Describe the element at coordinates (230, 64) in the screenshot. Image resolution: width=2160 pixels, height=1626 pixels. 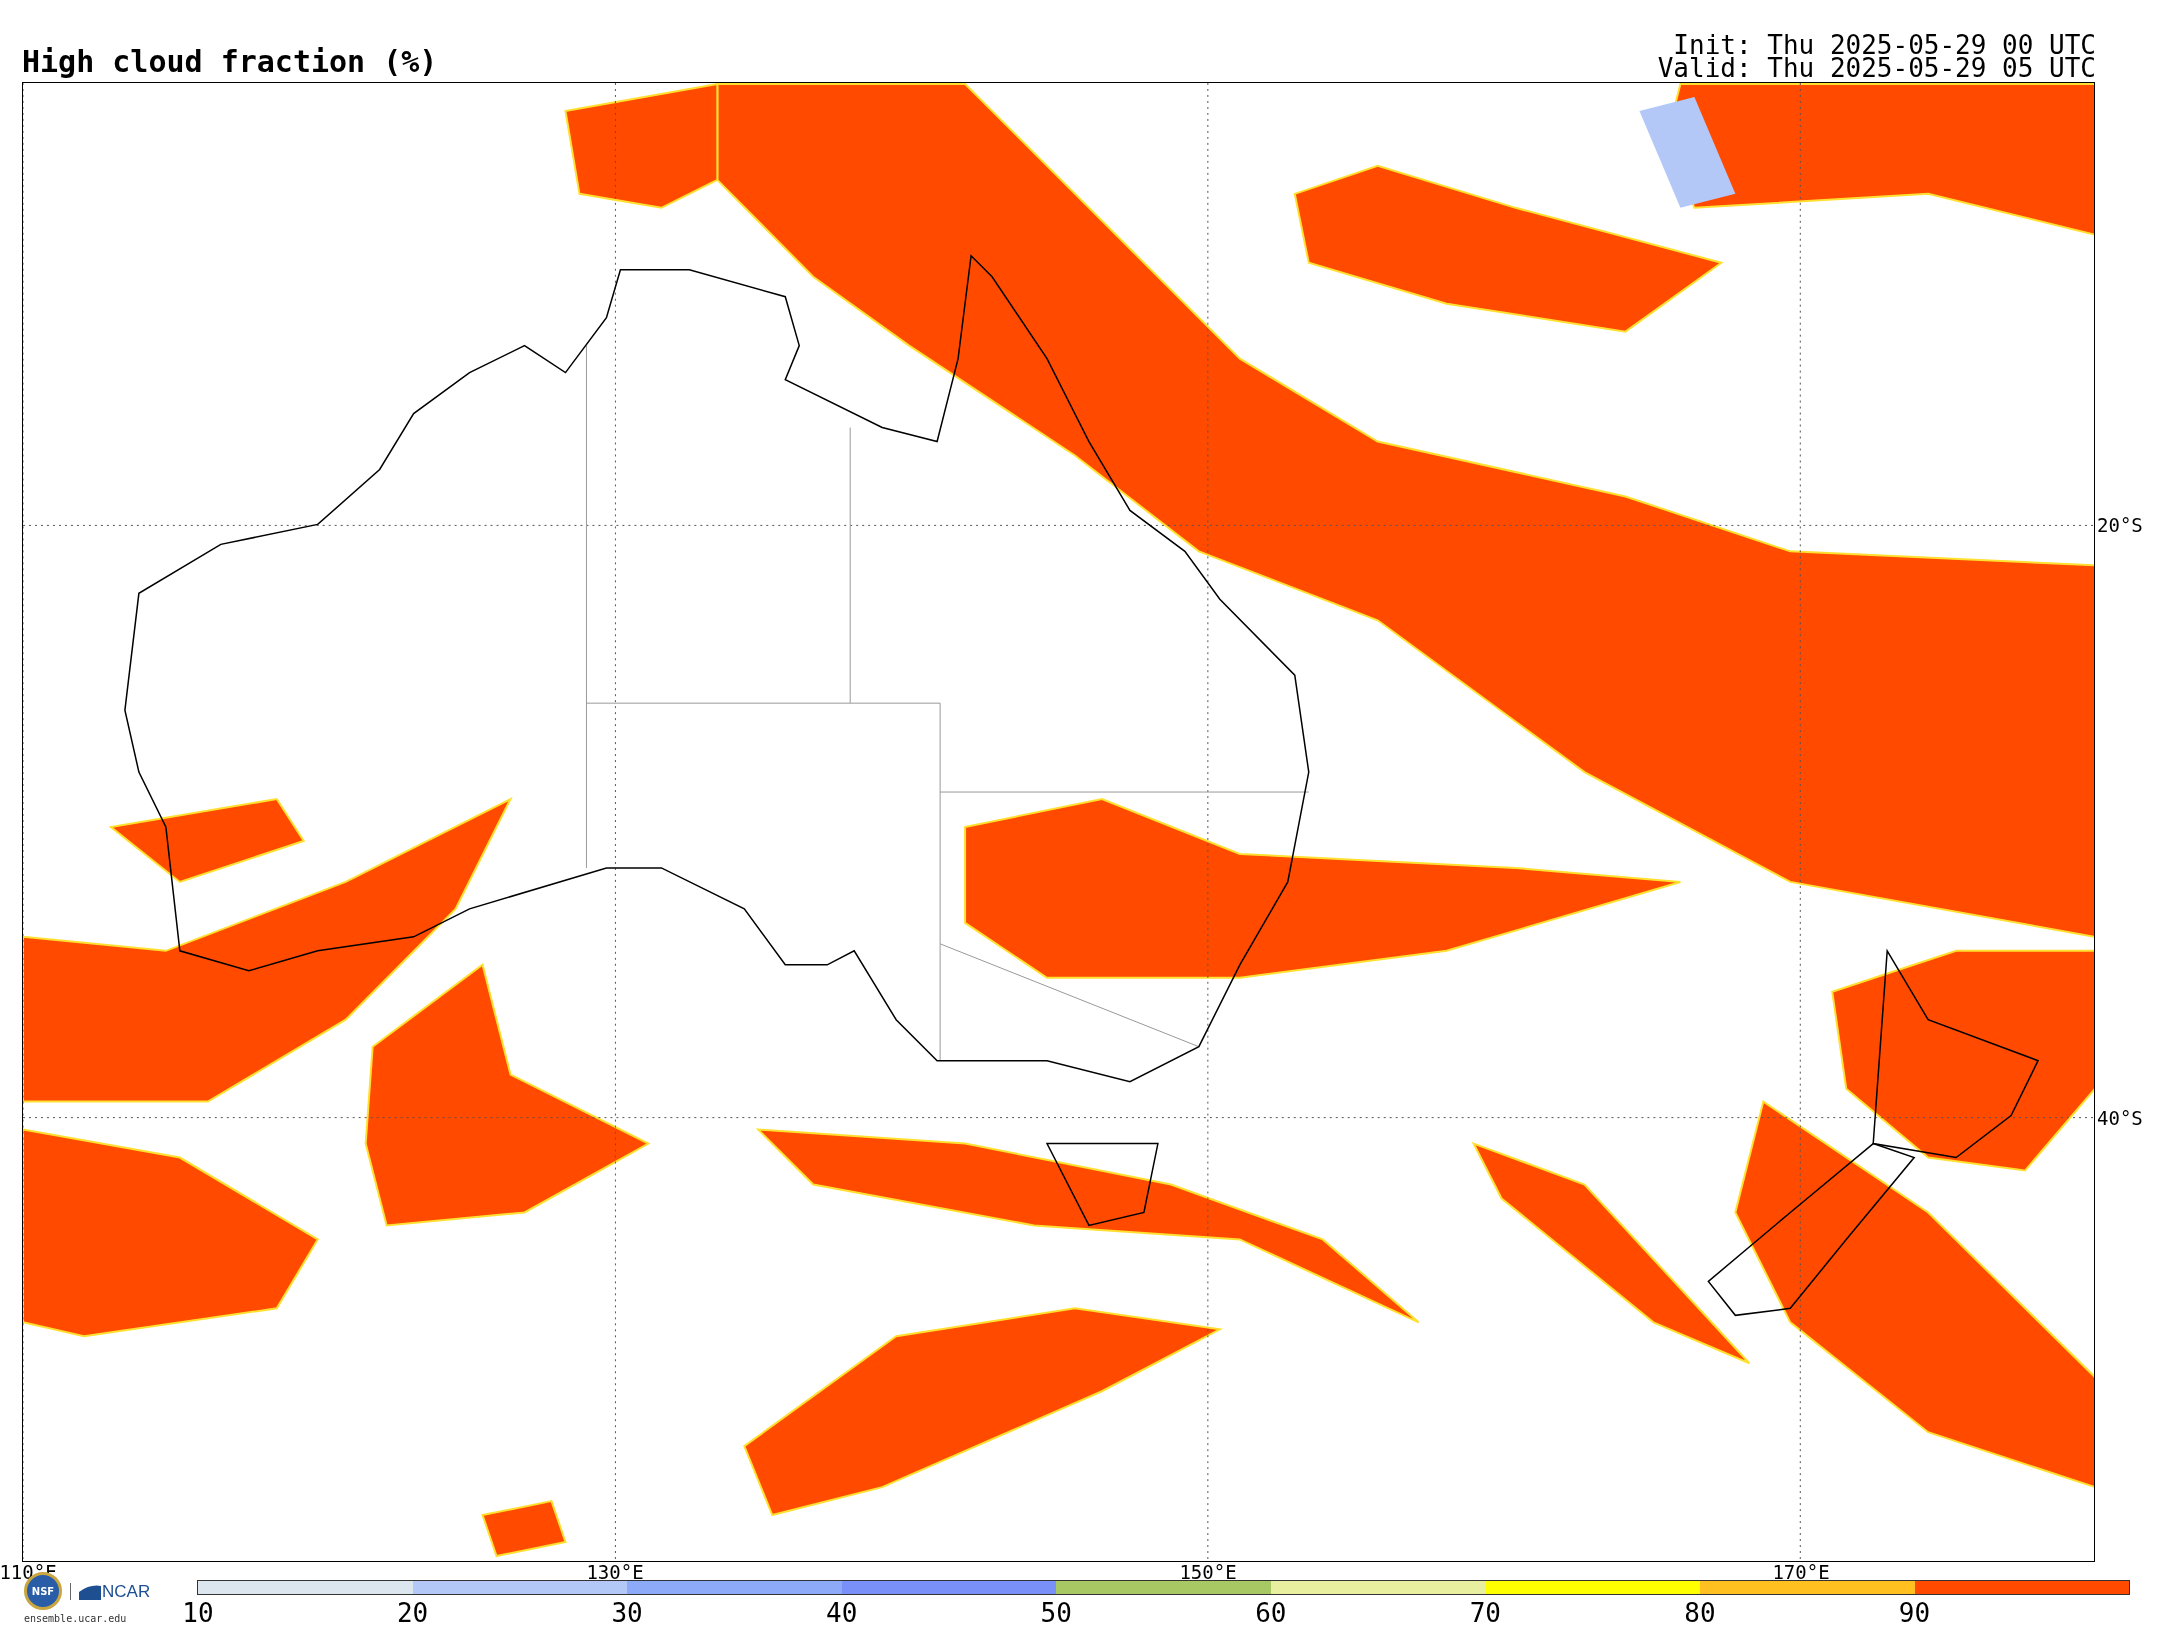
I see `map-title: High cloud fraction (%)` at that location.